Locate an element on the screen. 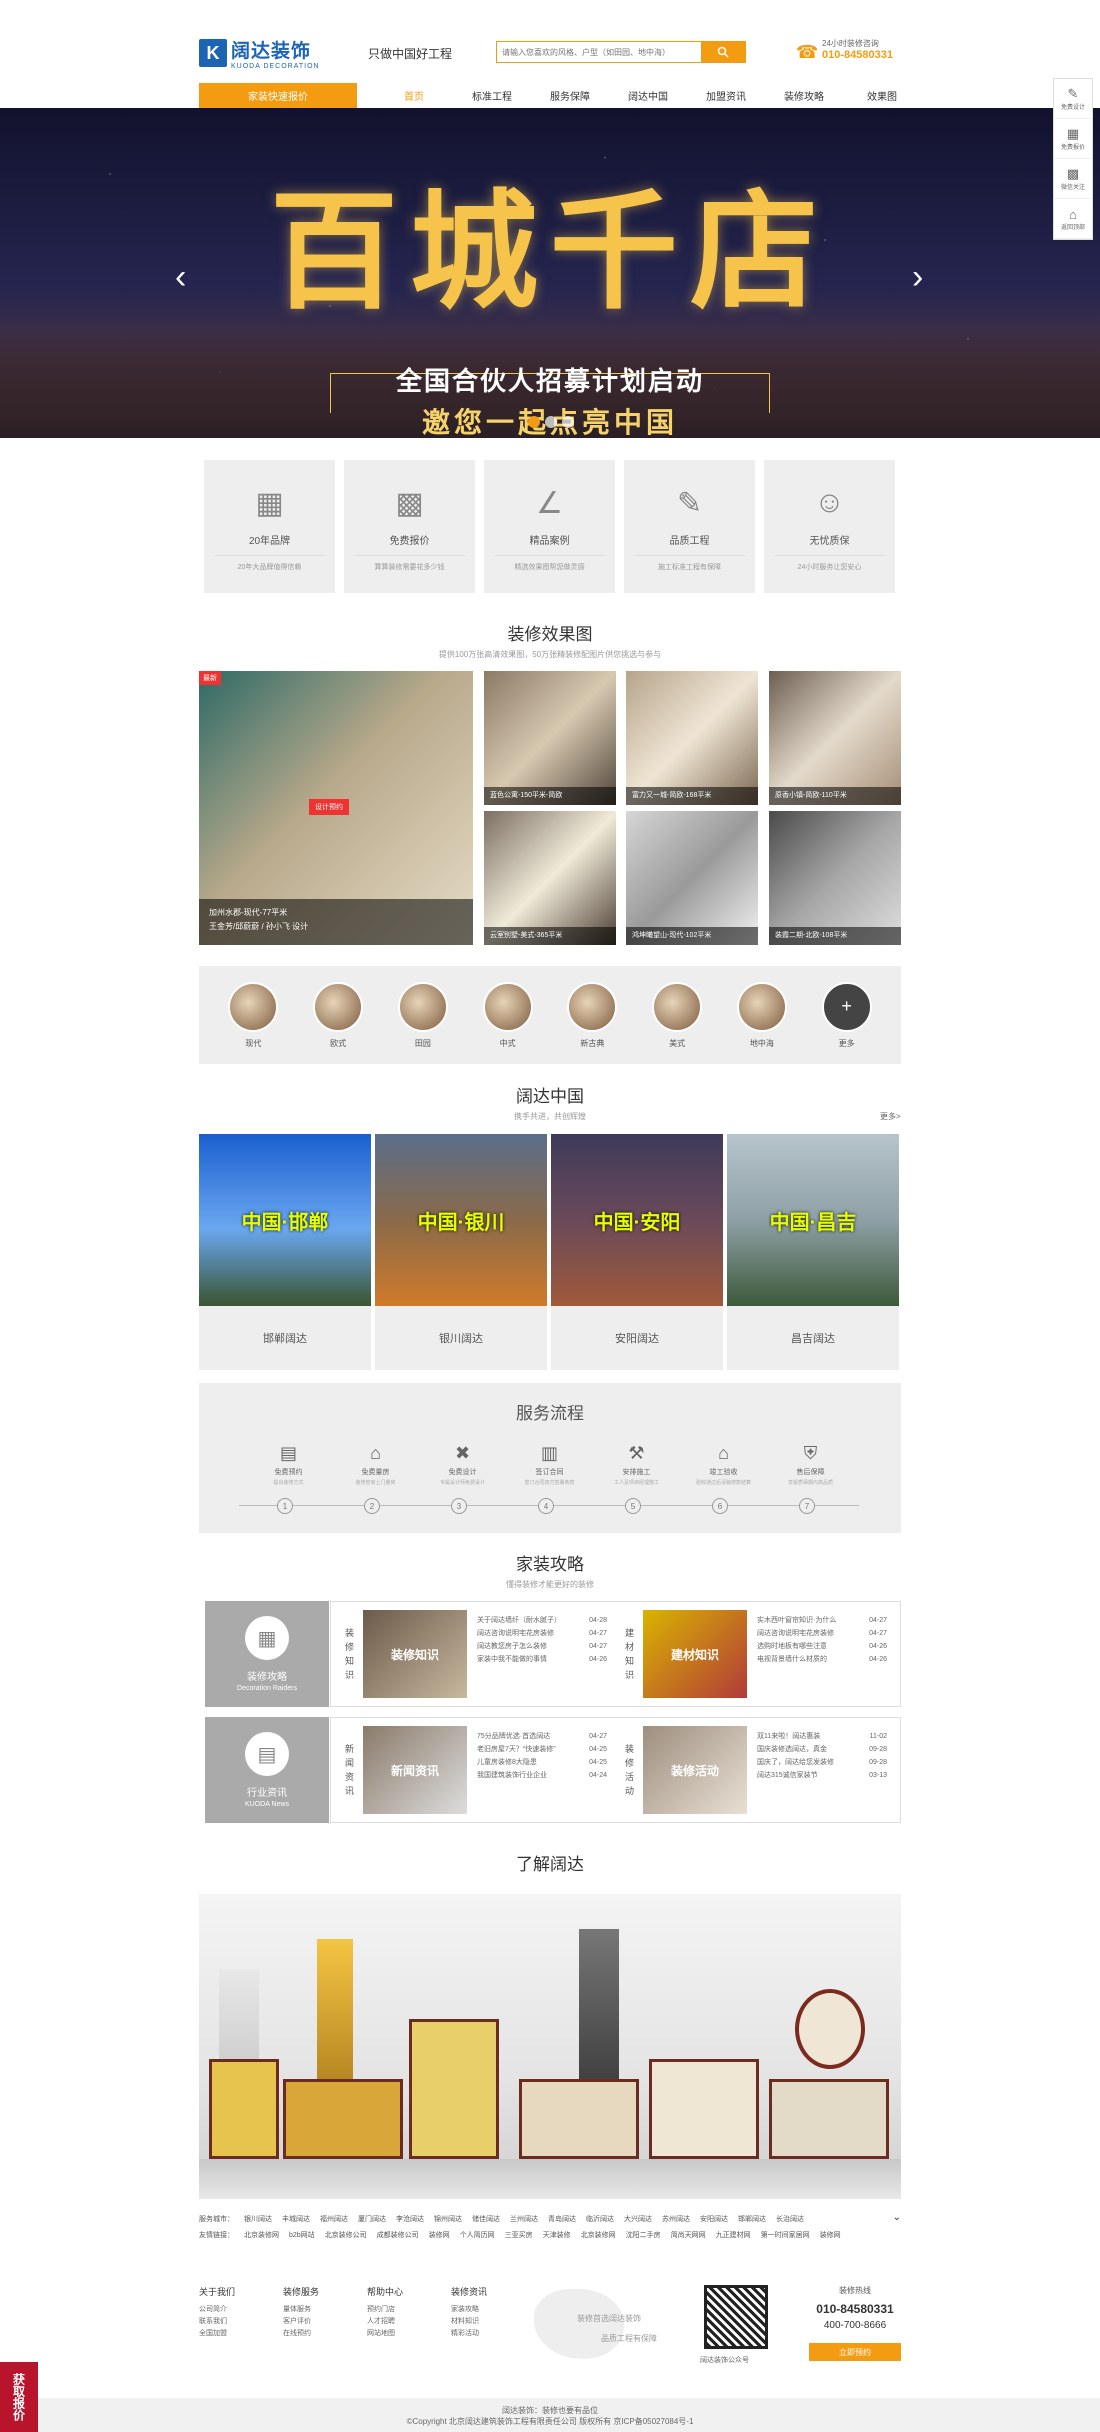 The width and height of the screenshot is (1100, 2432). feature-tile: ✎ 品质工程 施工标准工程有保障 is located at coordinates (689, 526).